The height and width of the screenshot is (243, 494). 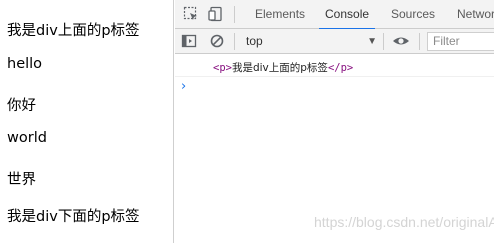 I want to click on device-toggle-icon, so click(x=216, y=14).